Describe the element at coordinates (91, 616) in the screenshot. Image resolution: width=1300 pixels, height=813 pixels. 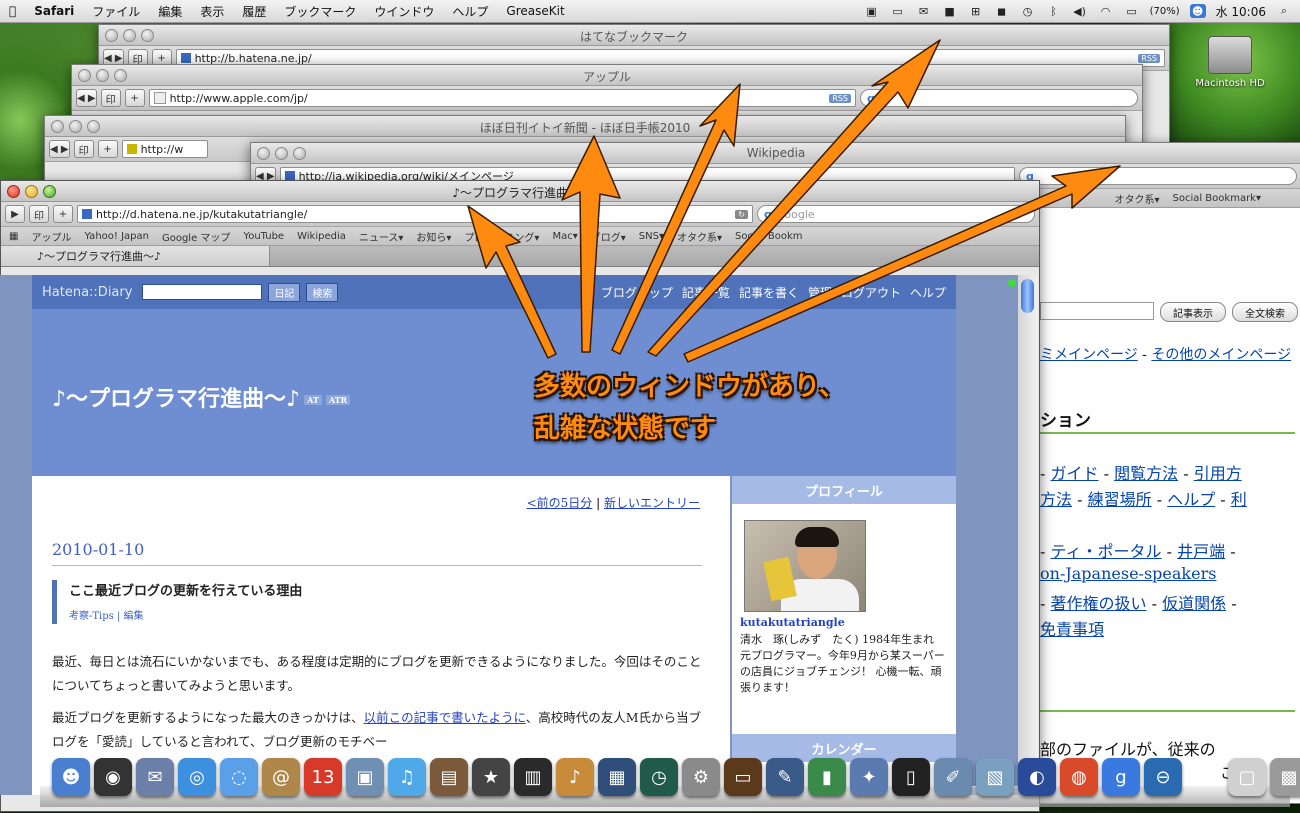
I see `category-link: 考察-Tips` at that location.